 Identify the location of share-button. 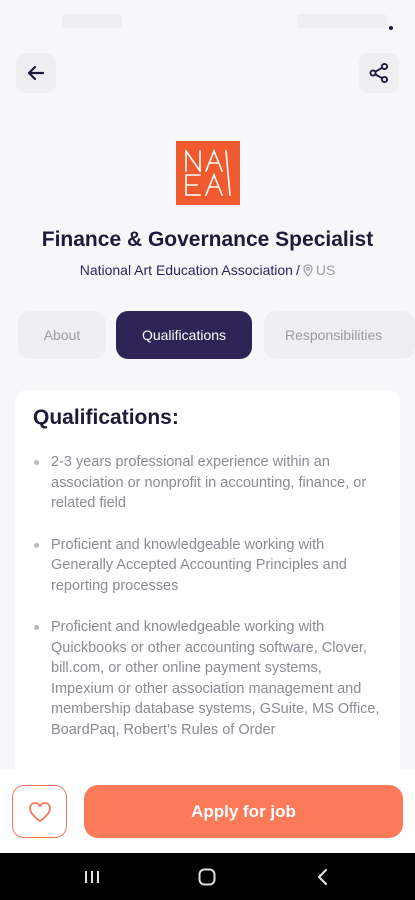
(379, 73).